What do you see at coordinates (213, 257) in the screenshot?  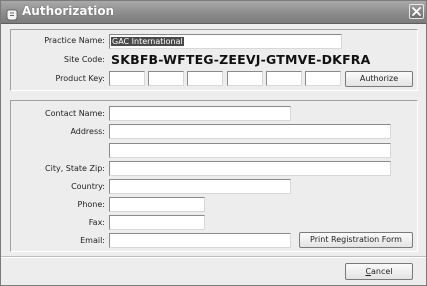 I see `footer-separator` at bounding box center [213, 257].